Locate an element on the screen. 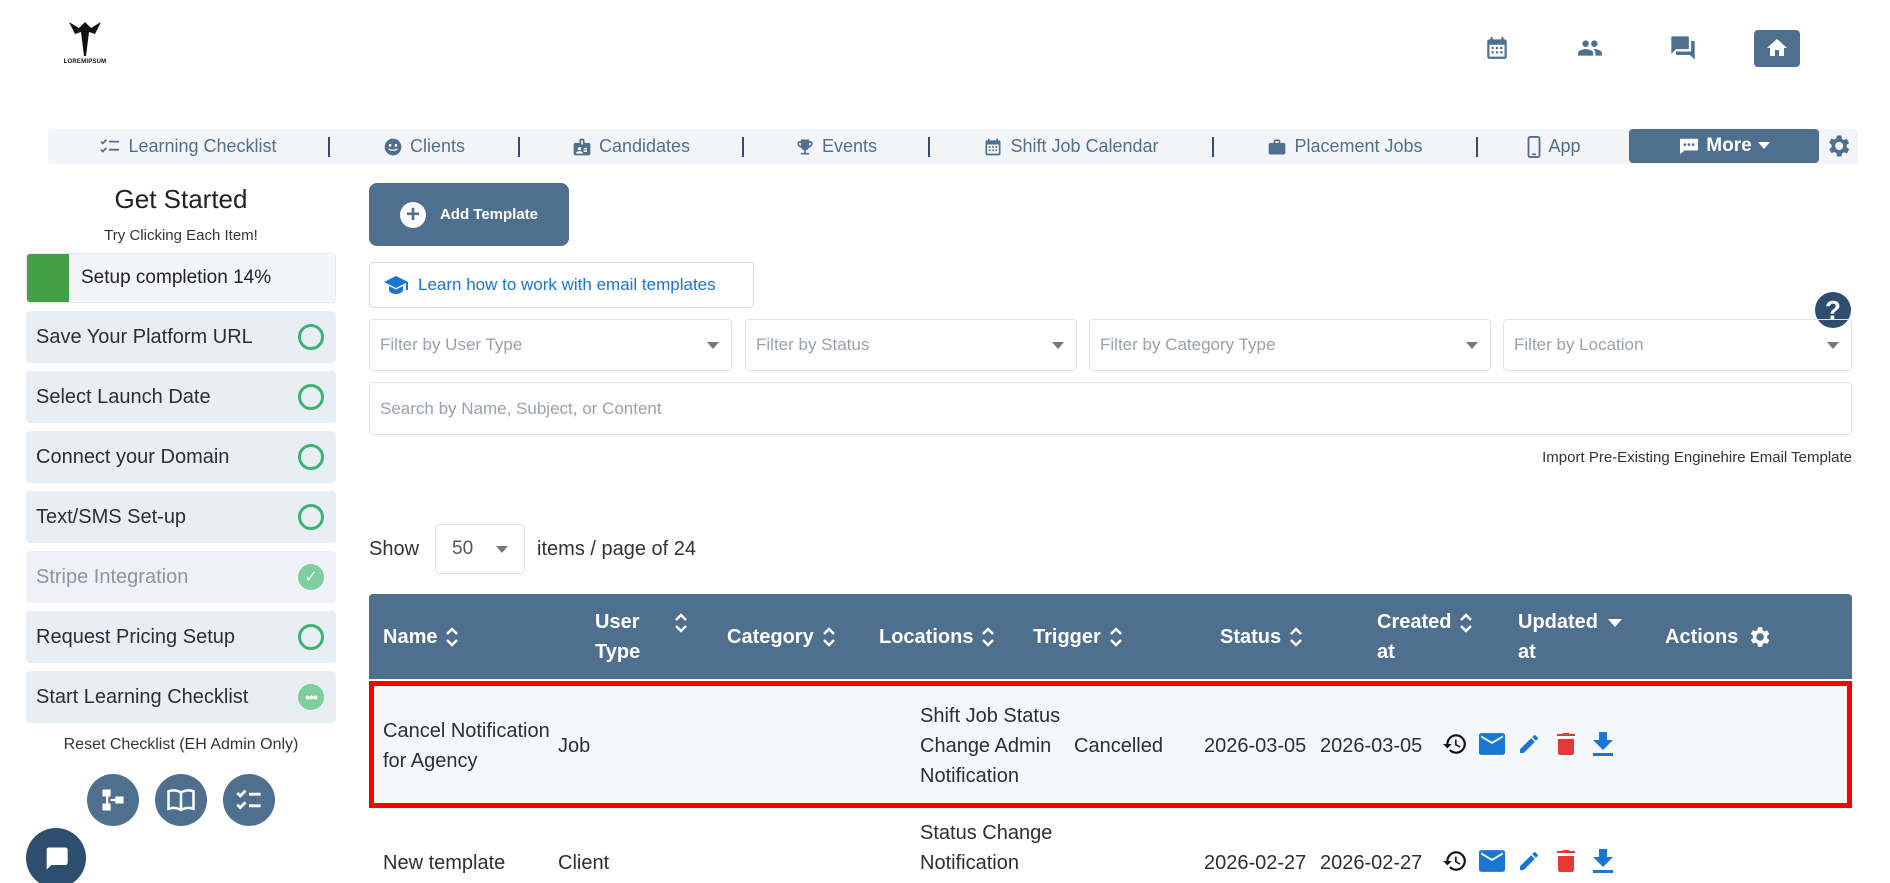 The image size is (1890, 883). status-filter: Filter by Status is located at coordinates (911, 345).